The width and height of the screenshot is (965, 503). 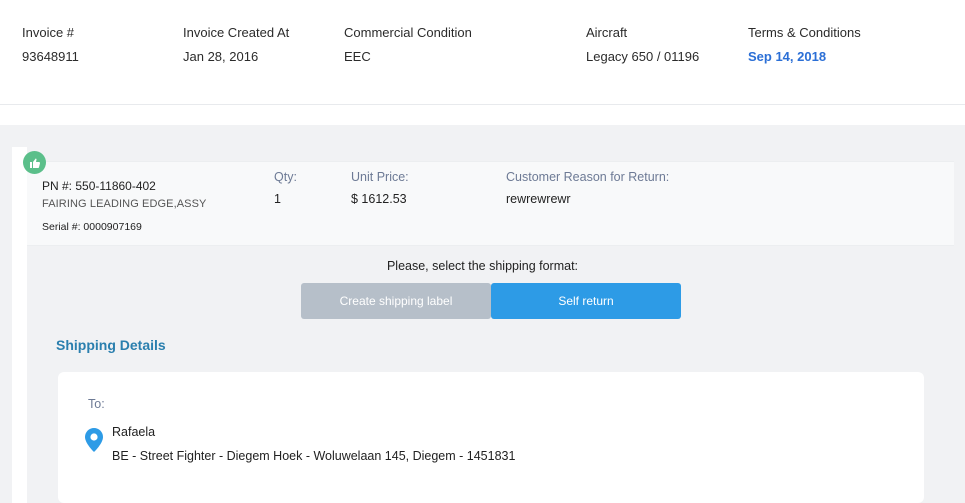 I want to click on shipping-format-prompt: Please, select the shipping format:, so click(x=482, y=266).